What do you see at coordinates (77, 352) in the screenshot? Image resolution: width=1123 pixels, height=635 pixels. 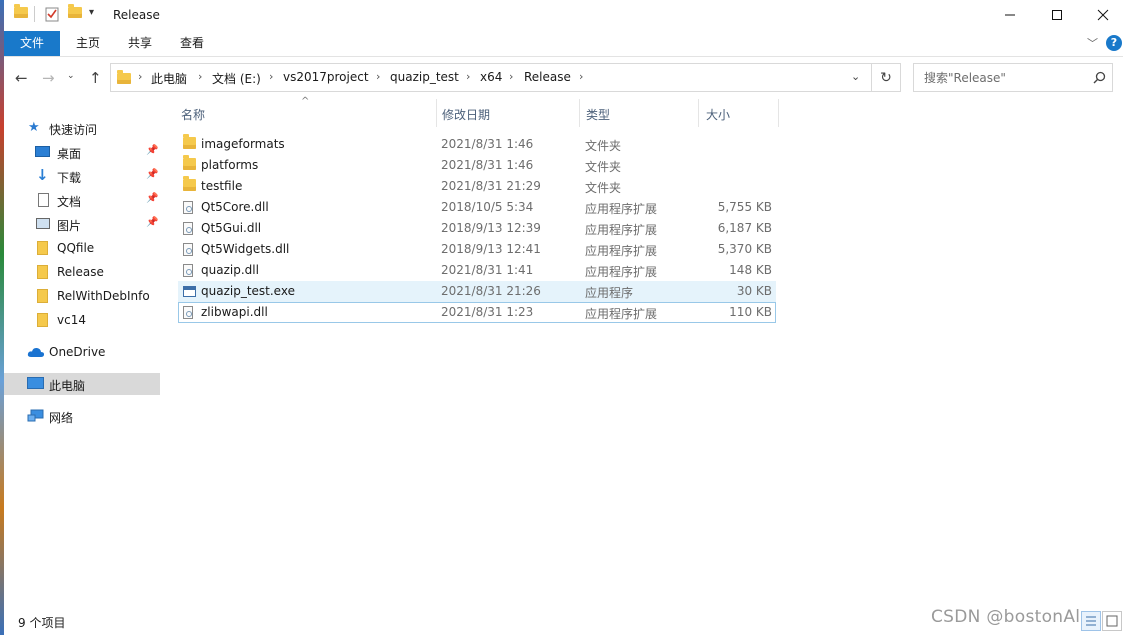 I see `nav-onedrive-label: OneDrive` at bounding box center [77, 352].